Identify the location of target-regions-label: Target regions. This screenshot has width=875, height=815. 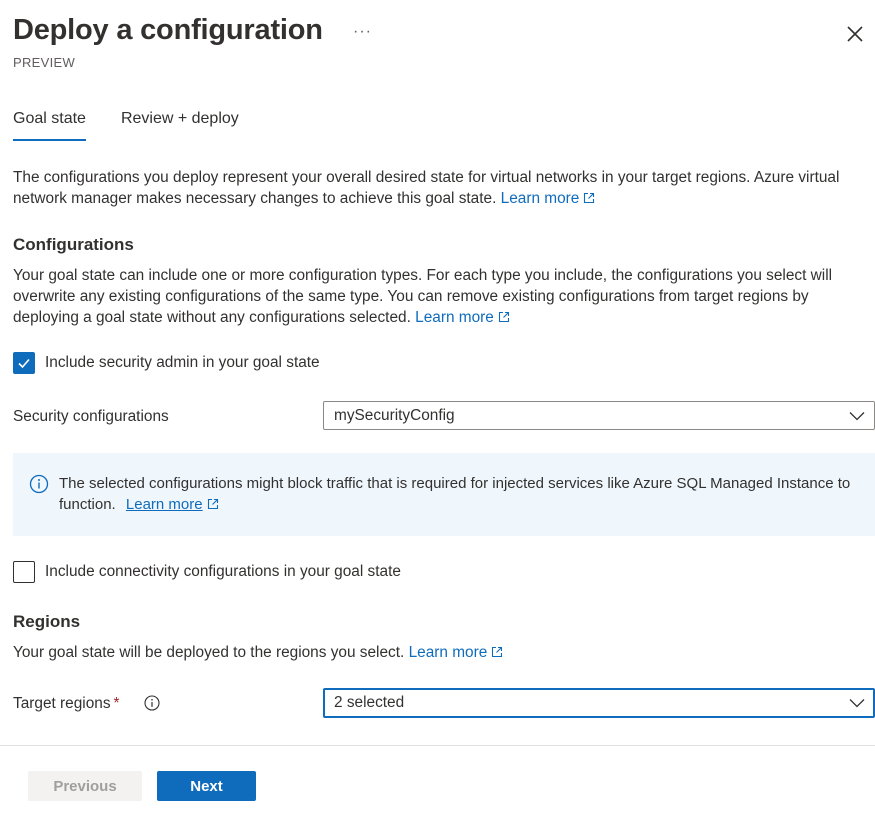
(62, 703).